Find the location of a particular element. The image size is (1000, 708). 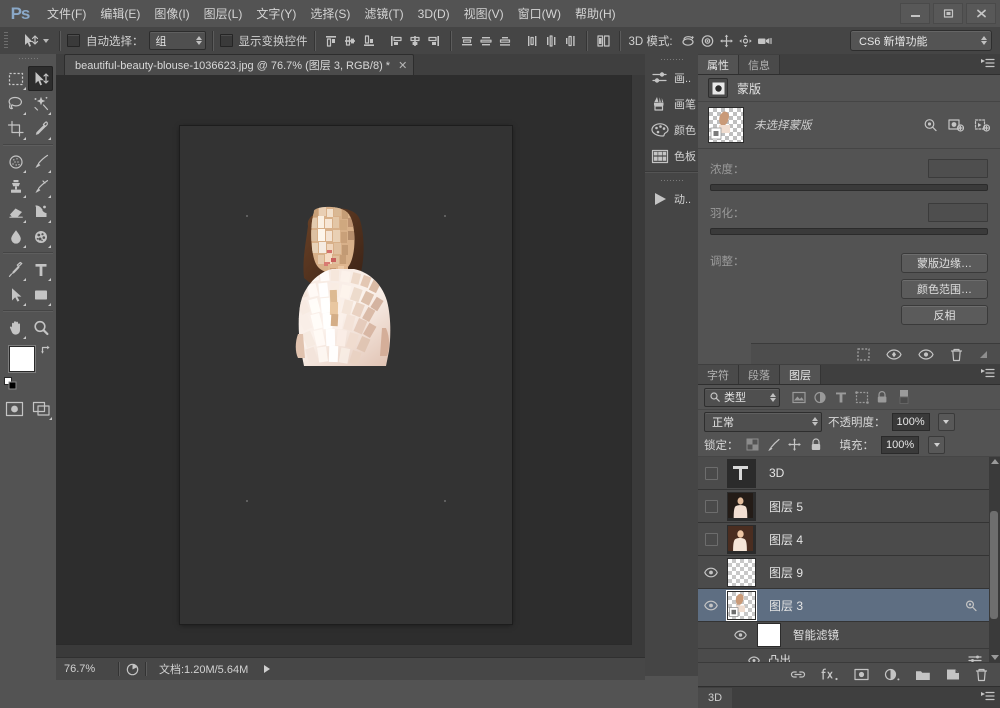

tools-panel-grip is located at coordinates (28, 59).